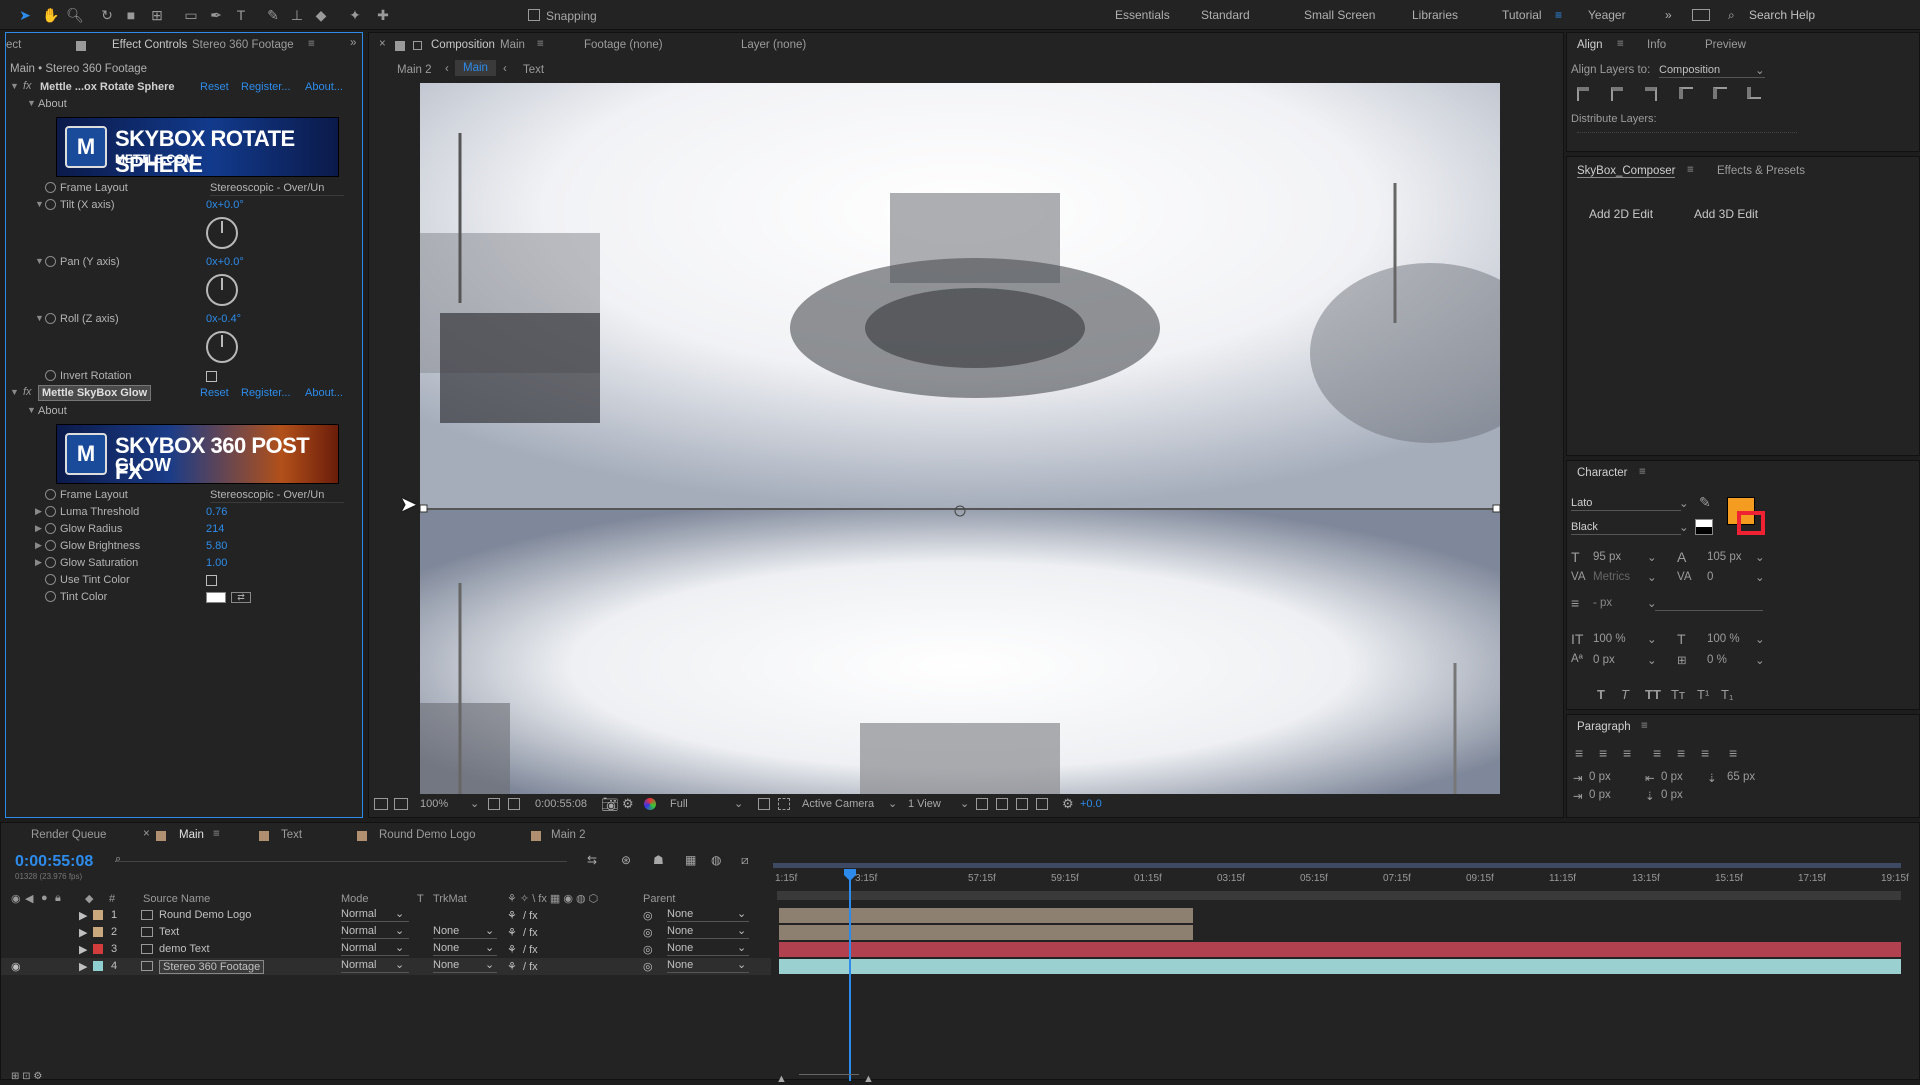 Image resolution: width=1920 pixels, height=1085 pixels. I want to click on view-layout-dropdown: 1 View, so click(924, 804).